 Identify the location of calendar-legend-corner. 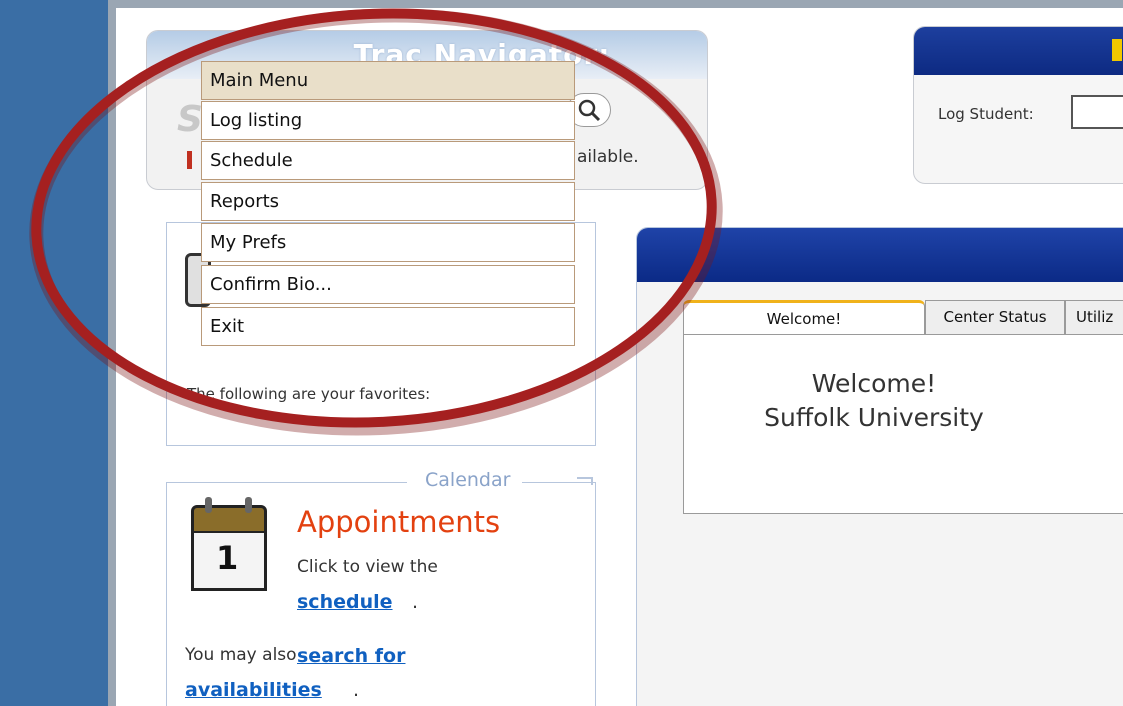
(585, 481).